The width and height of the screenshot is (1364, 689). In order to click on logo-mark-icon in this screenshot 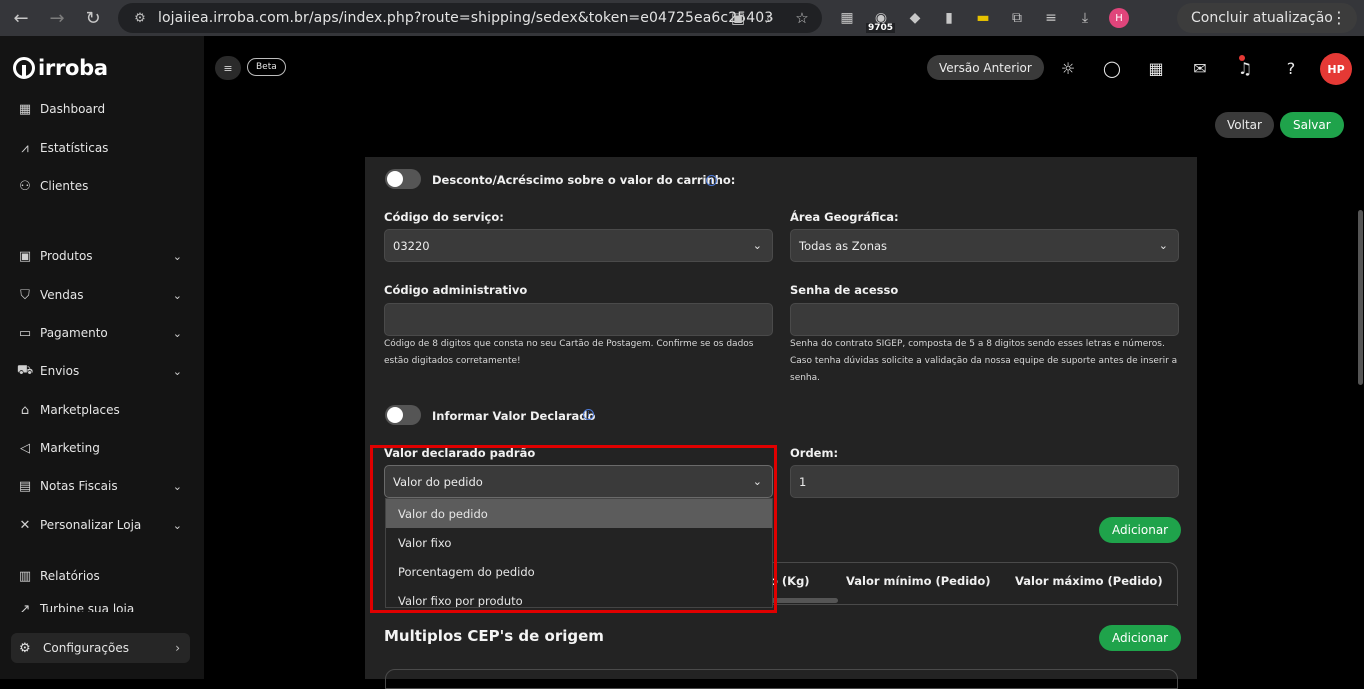, I will do `click(24, 68)`.